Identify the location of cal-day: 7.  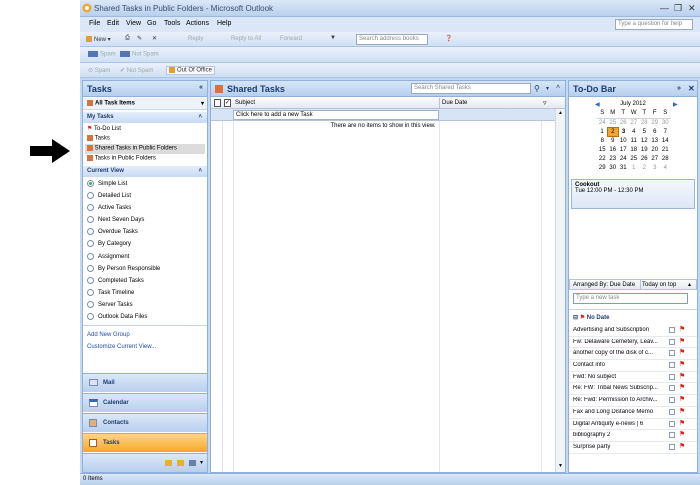
(665, 131).